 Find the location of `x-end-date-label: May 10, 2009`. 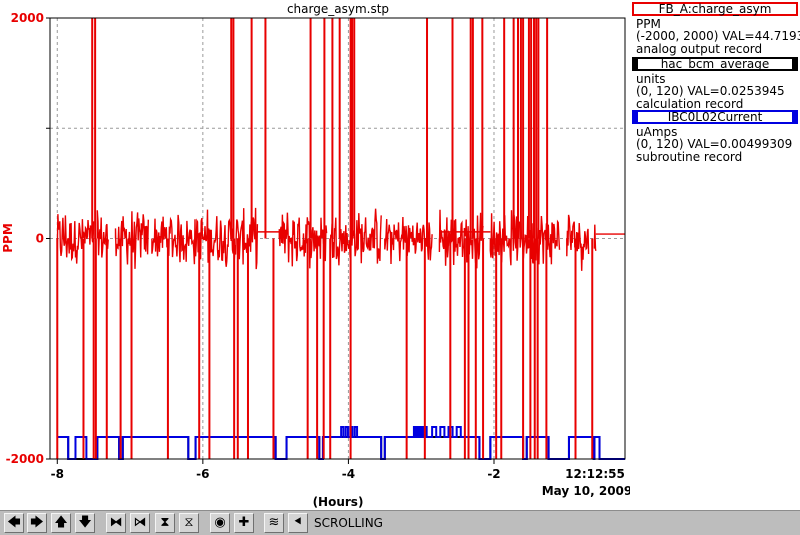

x-end-date-label: May 10, 2009 is located at coordinates (586, 491).